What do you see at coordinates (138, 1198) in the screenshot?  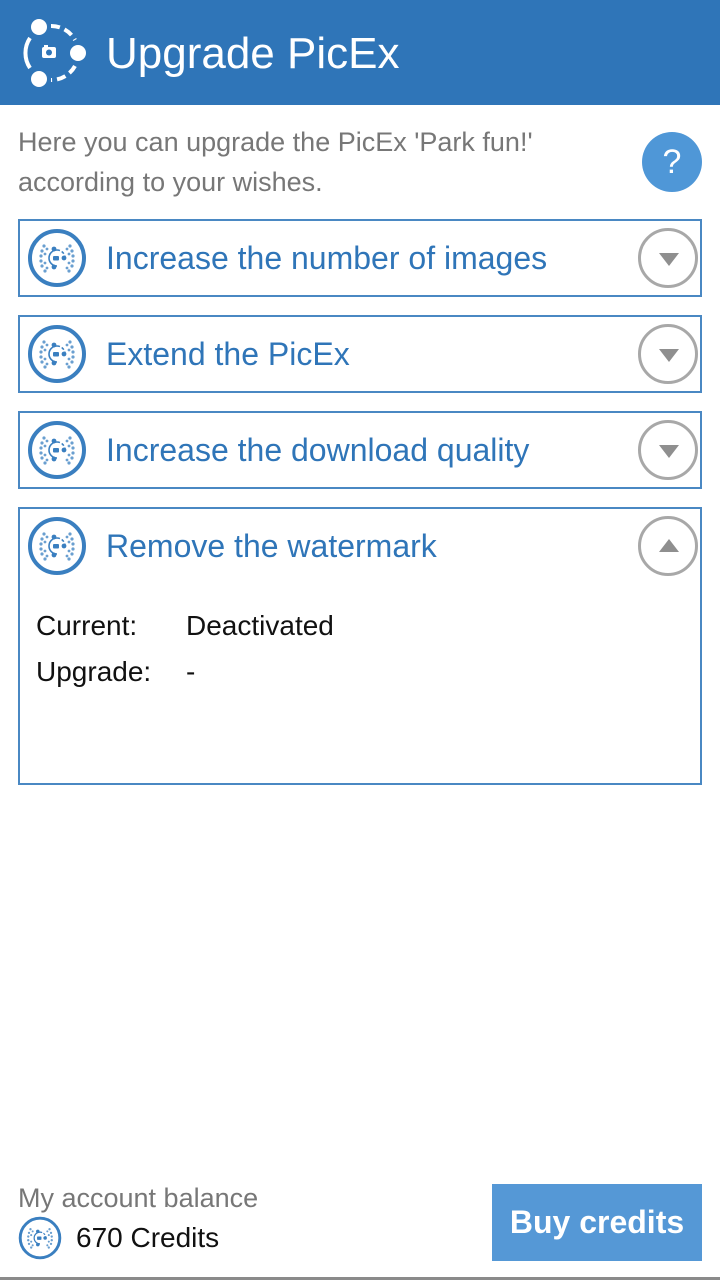 I see `balance-label: My account balance` at bounding box center [138, 1198].